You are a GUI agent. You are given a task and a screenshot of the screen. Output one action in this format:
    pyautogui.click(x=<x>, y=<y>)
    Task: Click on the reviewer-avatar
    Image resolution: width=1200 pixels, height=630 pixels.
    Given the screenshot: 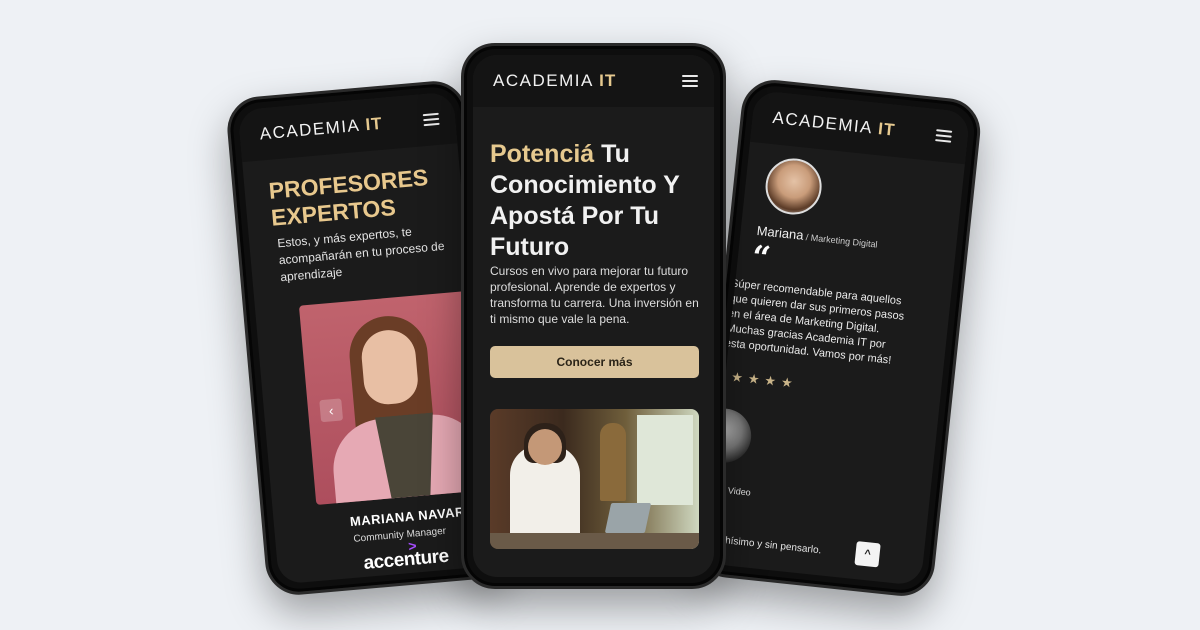 What is the action you would take?
    pyautogui.click(x=793, y=186)
    